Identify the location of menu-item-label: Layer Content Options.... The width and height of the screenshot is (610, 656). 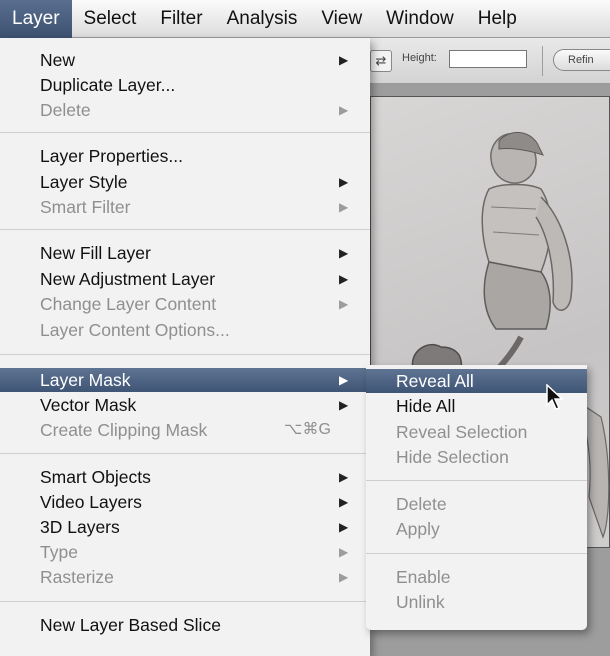
(135, 330).